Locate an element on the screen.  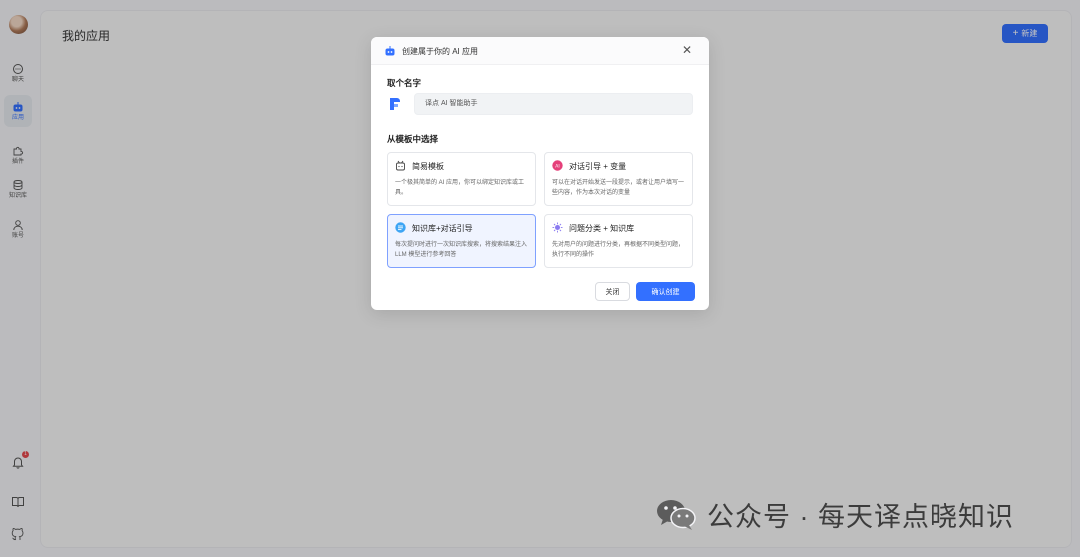
template-desc: 一个极其简单的 AI 应用，你可以绑定知识库或工具。 is located at coordinates (460, 188).